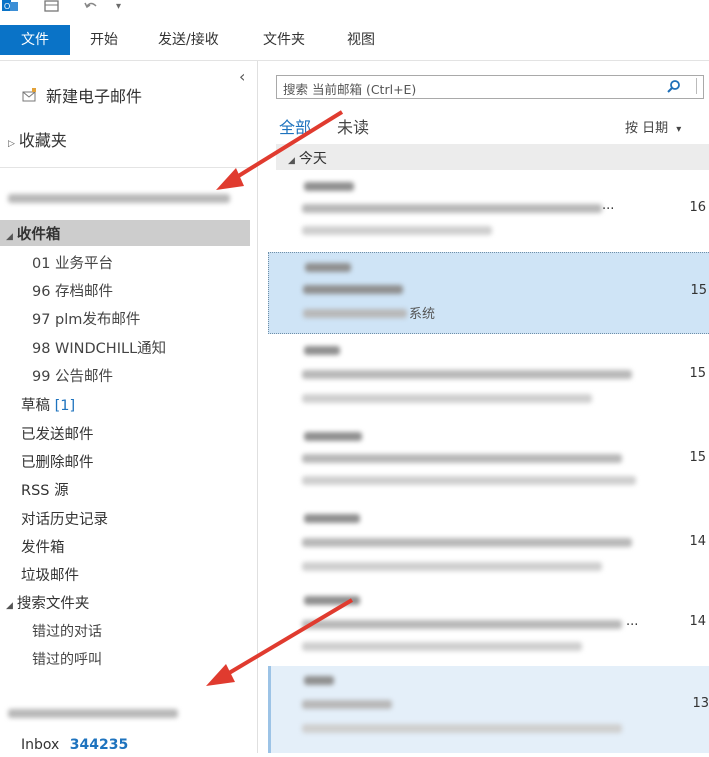  Describe the element at coordinates (93, 713) in the screenshot. I see `second-account-name` at that location.